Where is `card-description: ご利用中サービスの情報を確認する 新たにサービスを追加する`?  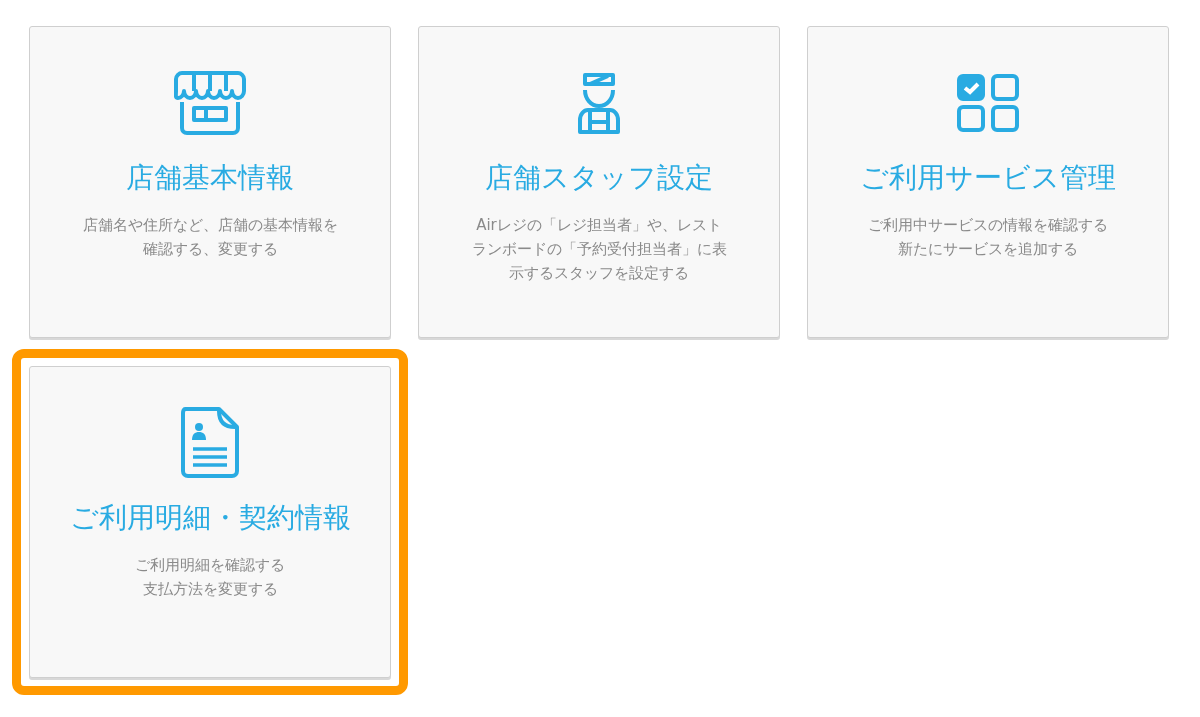
card-description: ご利用中サービスの情報を確認する 新たにサービスを追加する is located at coordinates (988, 237).